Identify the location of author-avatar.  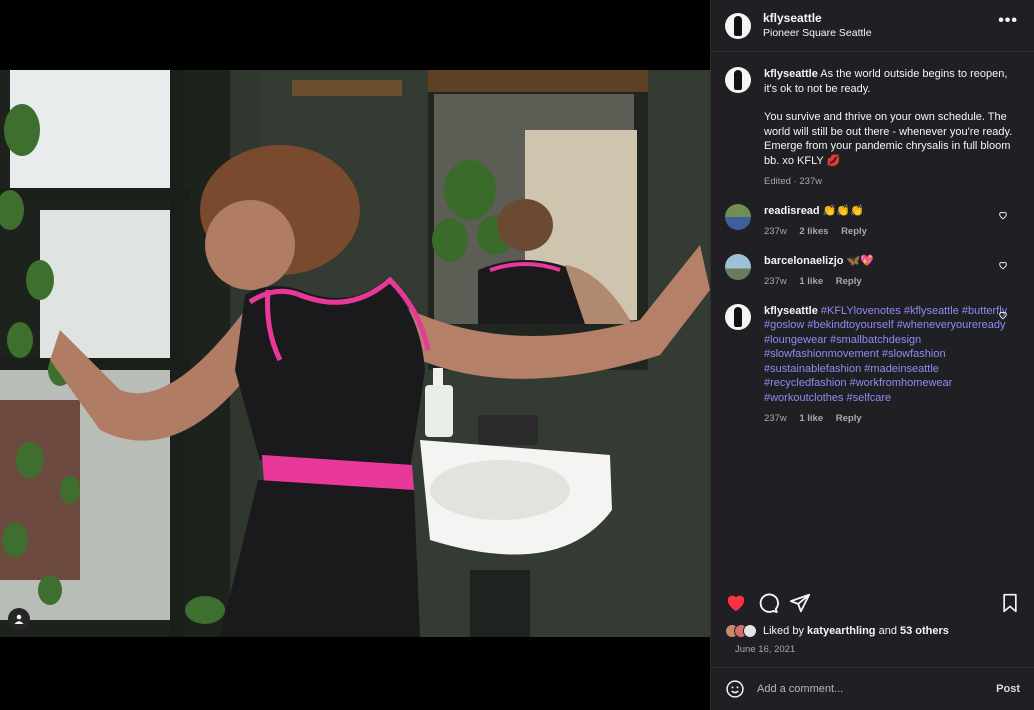
(738, 25).